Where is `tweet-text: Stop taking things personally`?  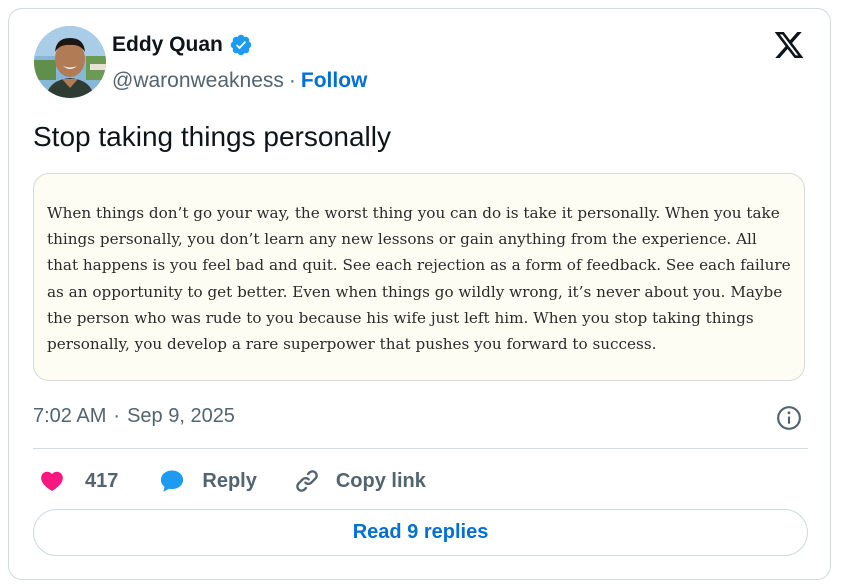
tweet-text: Stop taking things personally is located at coordinates (212, 136).